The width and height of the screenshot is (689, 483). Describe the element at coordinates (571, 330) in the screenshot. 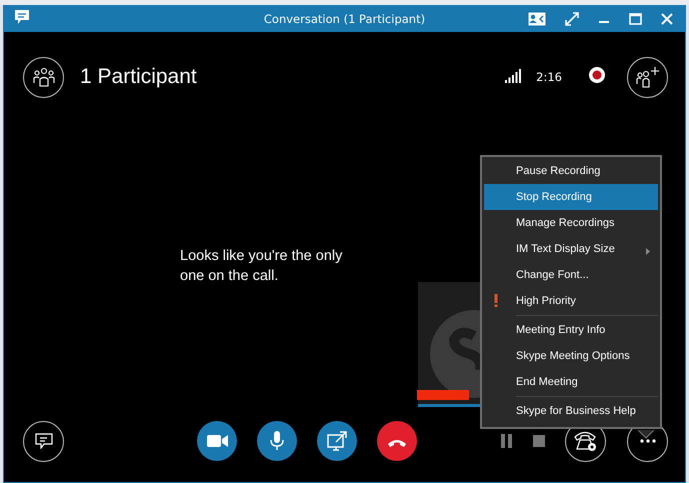

I see `menu-item: Meeting Entry Info` at that location.